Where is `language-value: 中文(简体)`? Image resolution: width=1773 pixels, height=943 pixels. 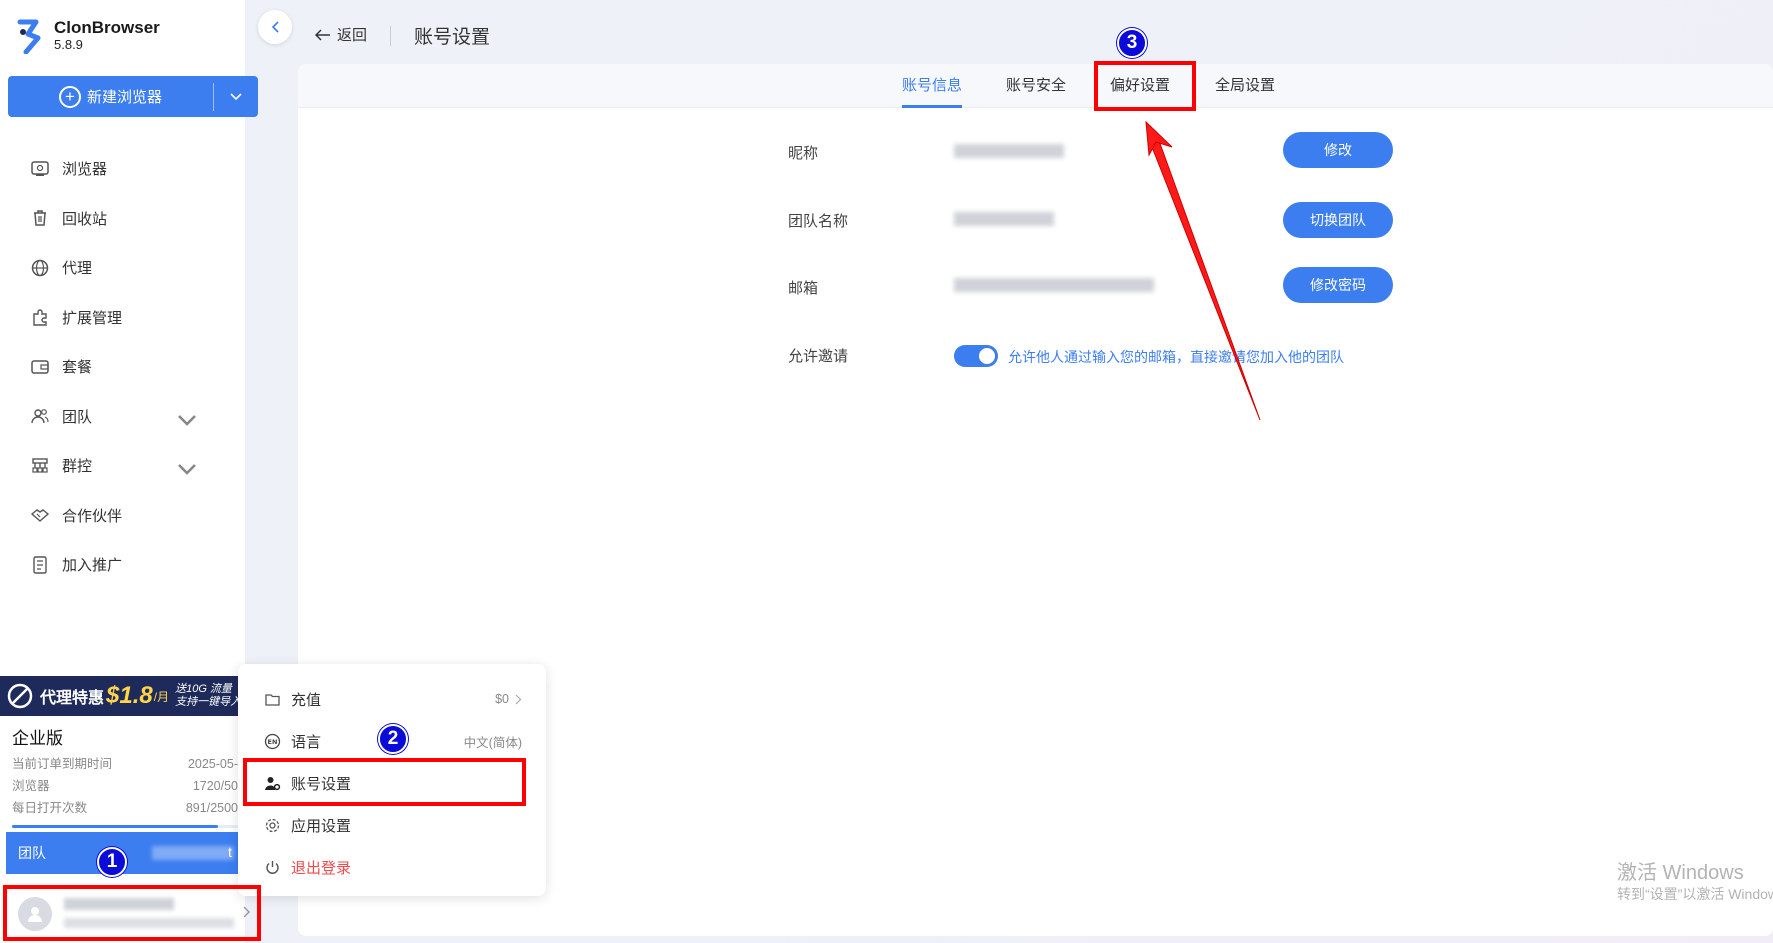
language-value: 中文(简体) is located at coordinates (492, 742).